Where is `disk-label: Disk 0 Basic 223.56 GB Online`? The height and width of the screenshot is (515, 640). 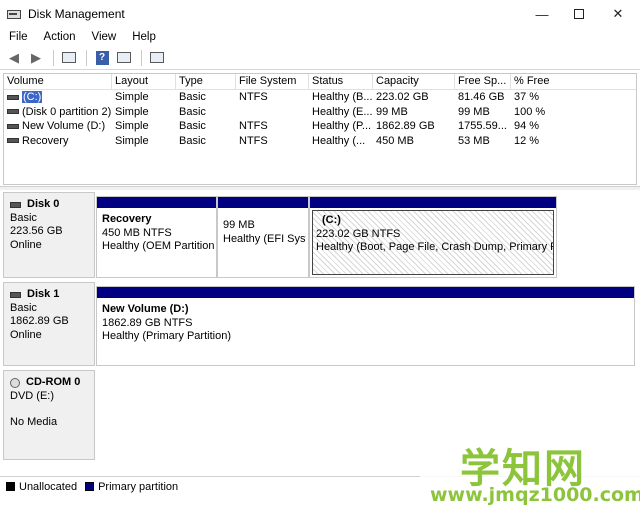 disk-label: Disk 0 Basic 223.56 GB Online is located at coordinates (49, 235).